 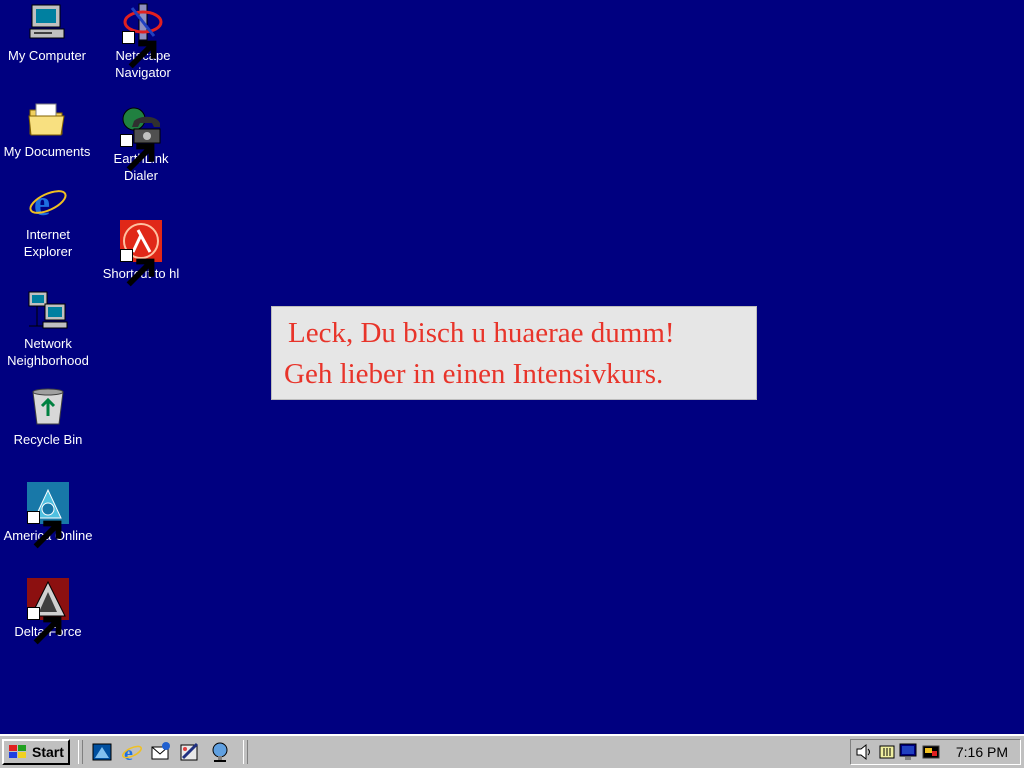 I want to click on desktop-icon-my-documents: My Documents, so click(x=48, y=129).